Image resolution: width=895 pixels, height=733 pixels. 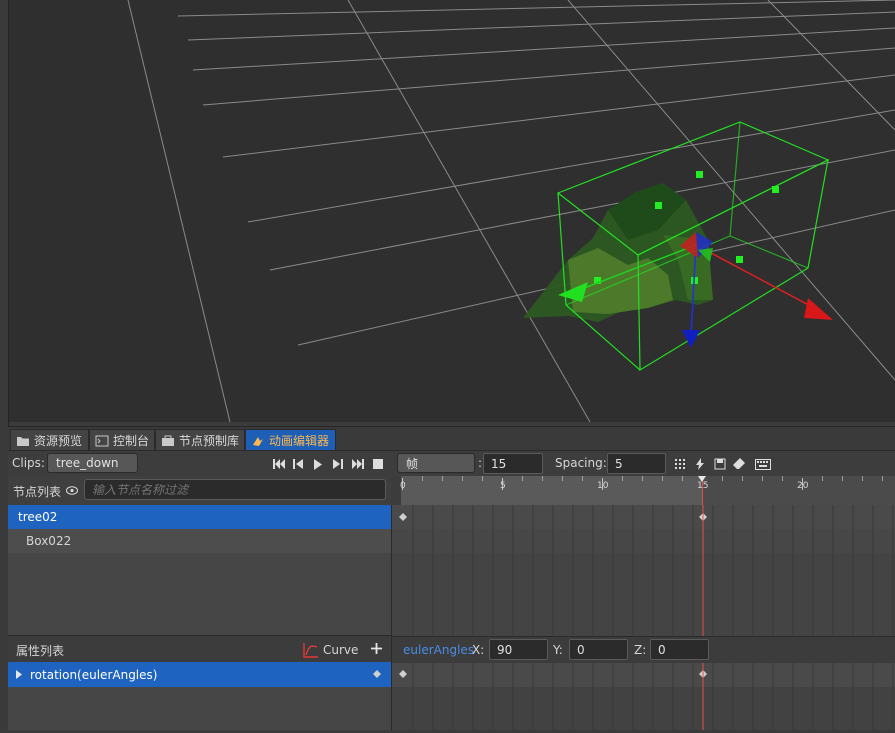 I want to click on euler-angles-editor: eulerAngles X: Y: Z:, so click(x=643, y=649).